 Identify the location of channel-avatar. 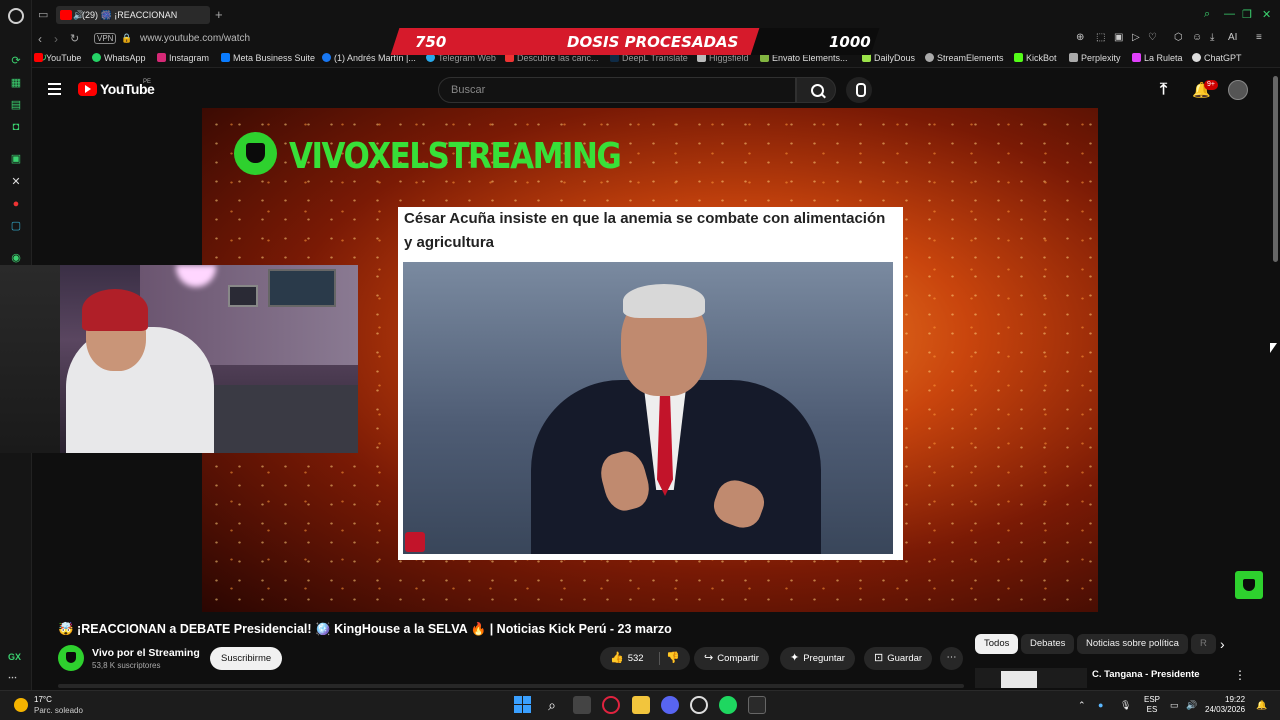
(71, 658).